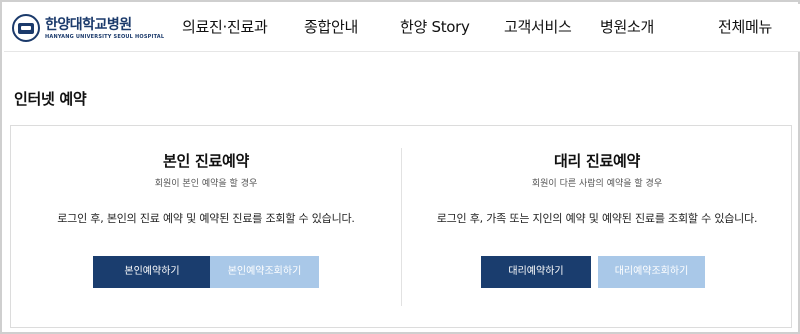 This screenshot has width=800, height=334. I want to click on panel-title: 대리 진료예약, so click(597, 161).